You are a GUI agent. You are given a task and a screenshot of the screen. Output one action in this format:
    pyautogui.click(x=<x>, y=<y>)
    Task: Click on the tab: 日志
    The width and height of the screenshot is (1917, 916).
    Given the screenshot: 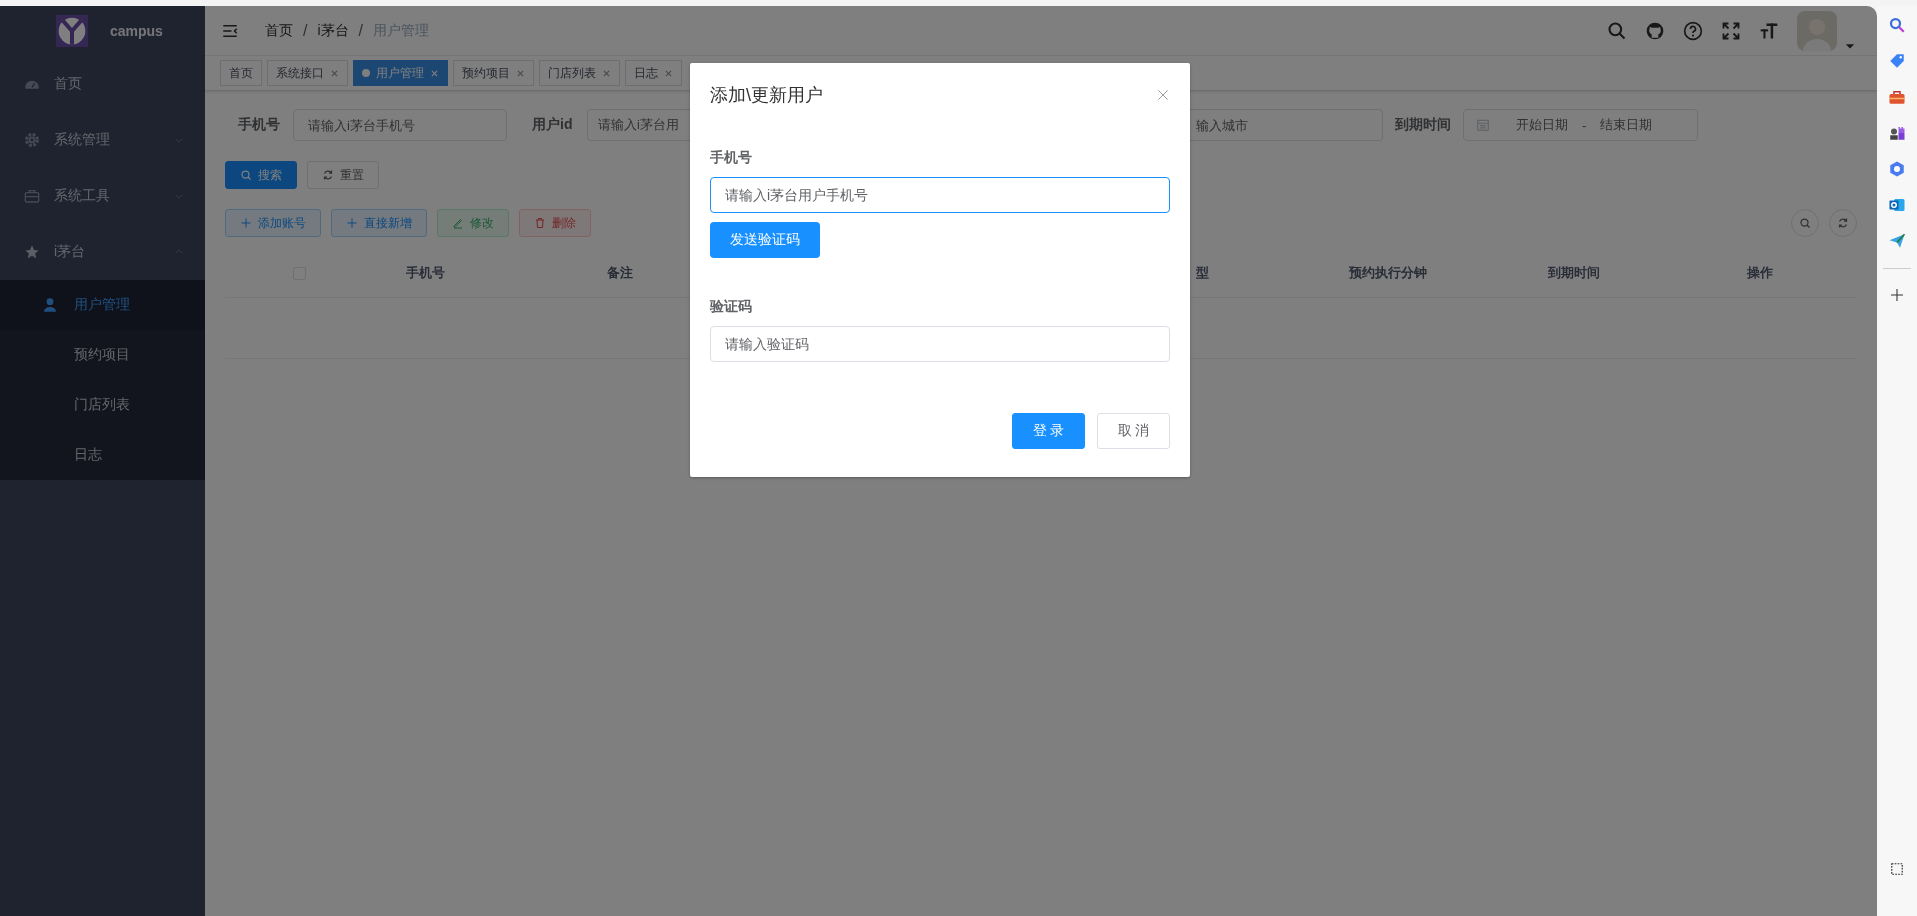 What is the action you would take?
    pyautogui.click(x=653, y=73)
    